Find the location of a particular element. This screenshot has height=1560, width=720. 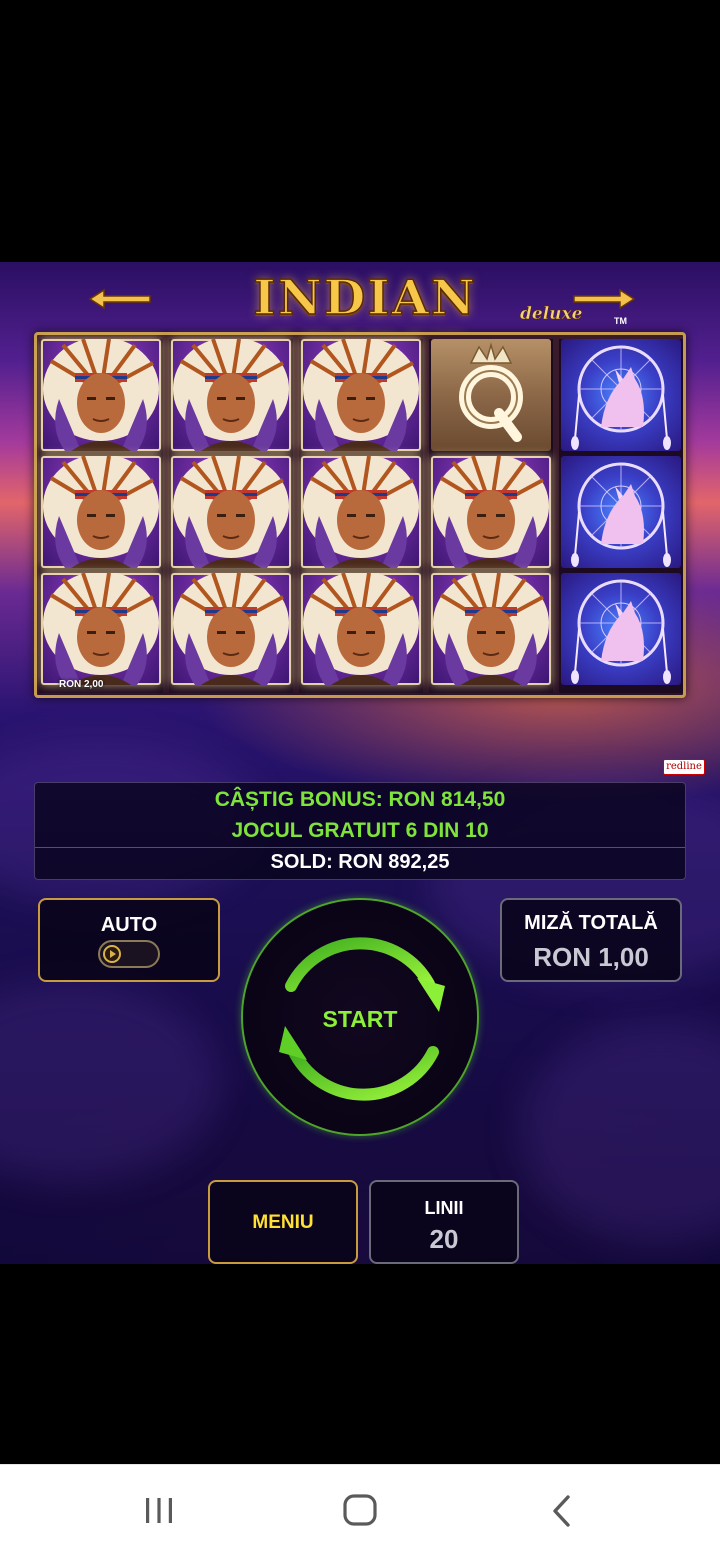

start-label: START is located at coordinates (360, 1019).